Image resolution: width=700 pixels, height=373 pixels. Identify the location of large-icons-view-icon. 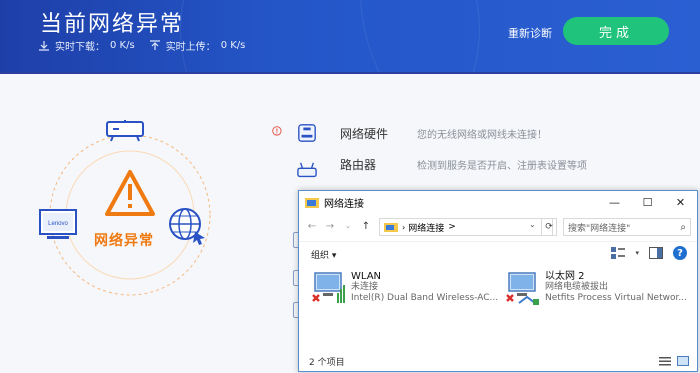
(683, 361).